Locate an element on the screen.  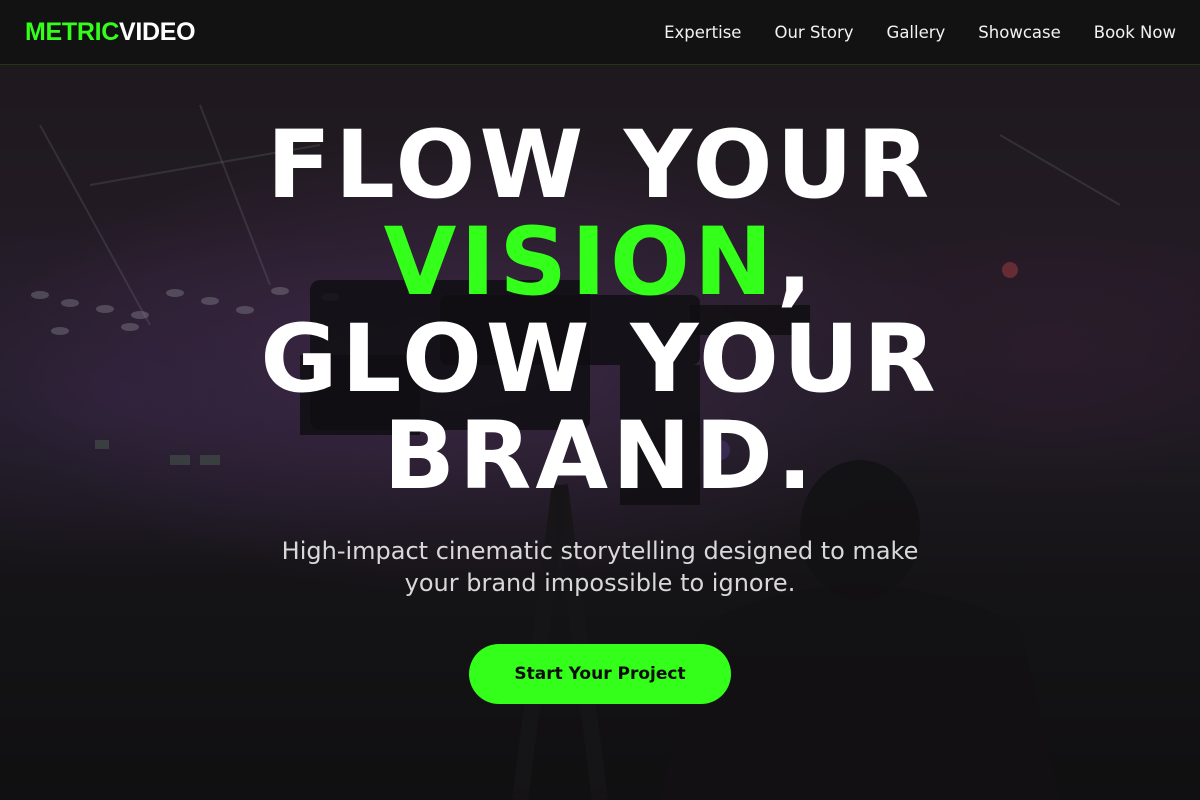
nav-gallery: Gallery is located at coordinates (916, 32).